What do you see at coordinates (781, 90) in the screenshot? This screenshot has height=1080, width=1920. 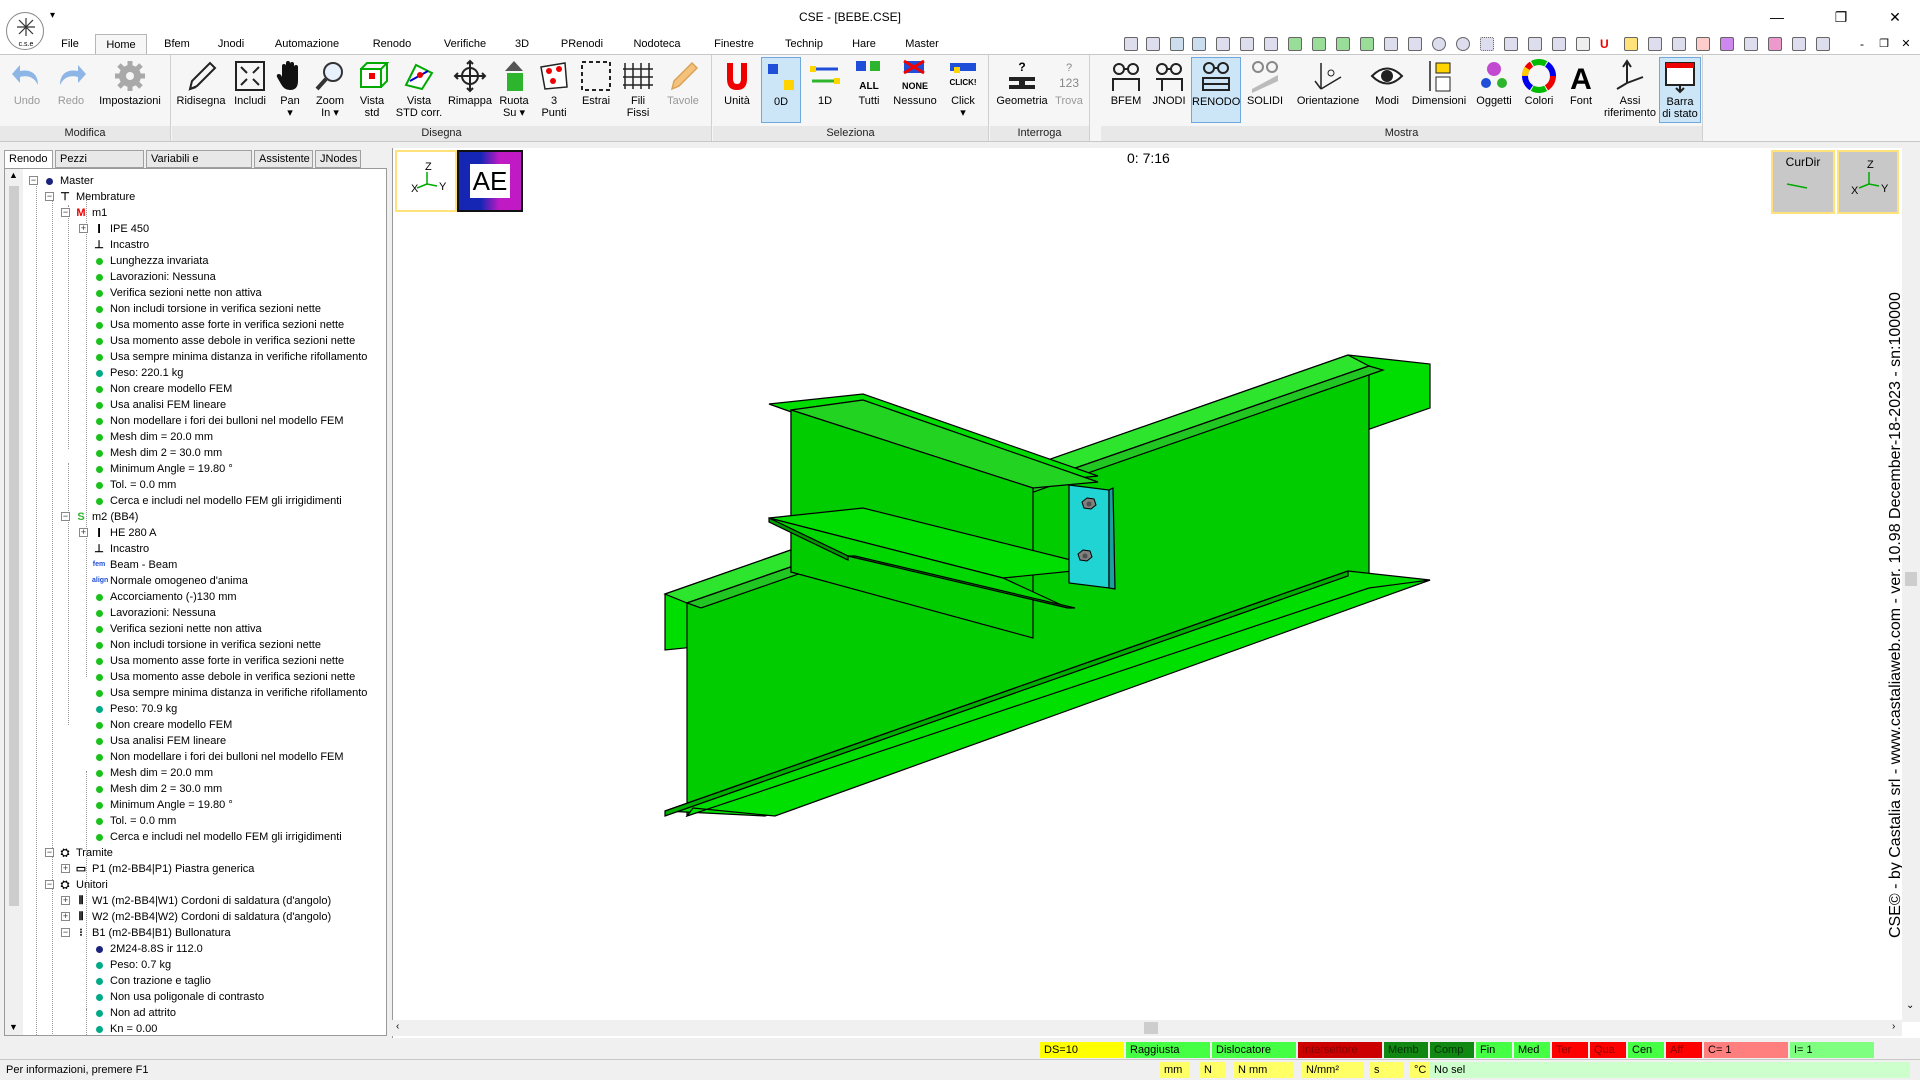 I see `od-button: 0D` at bounding box center [781, 90].